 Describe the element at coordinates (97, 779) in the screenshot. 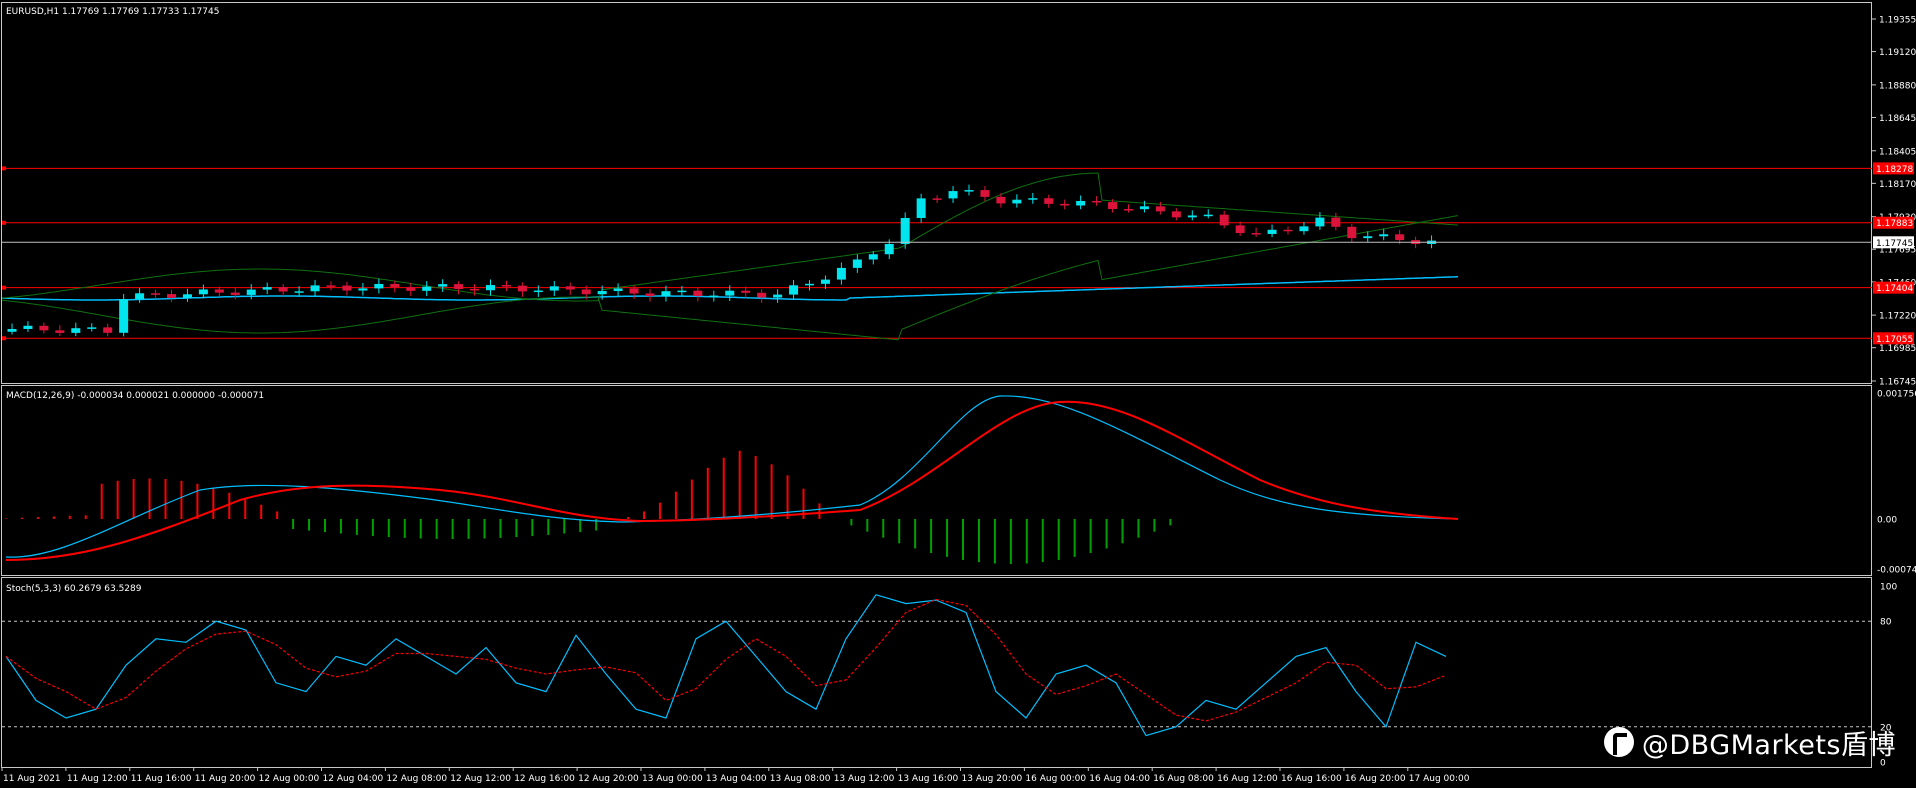

I see `time-tick-label: 11 Aug 12:00` at that location.